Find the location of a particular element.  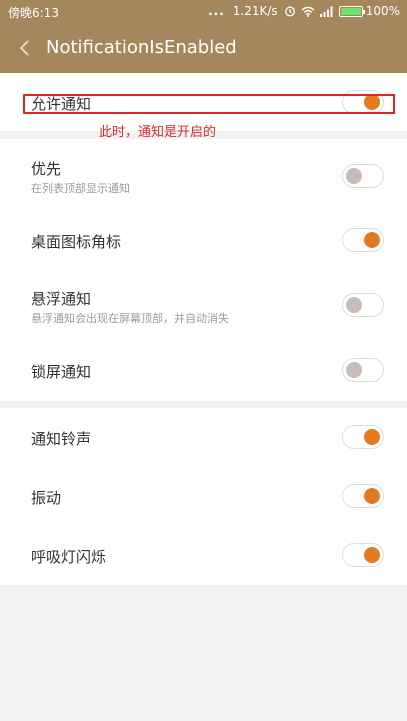

status-time: 傍晚6:13 is located at coordinates (33, 13).